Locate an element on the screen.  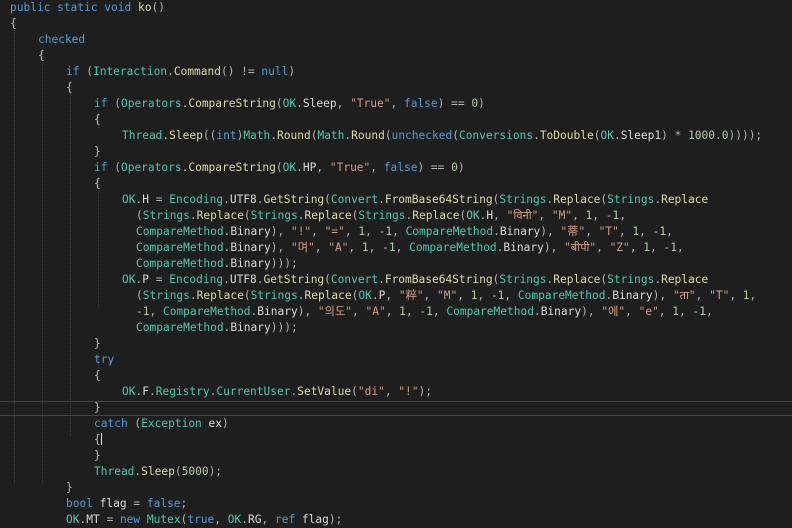
punctuation: ))); is located at coordinates (284, 327).